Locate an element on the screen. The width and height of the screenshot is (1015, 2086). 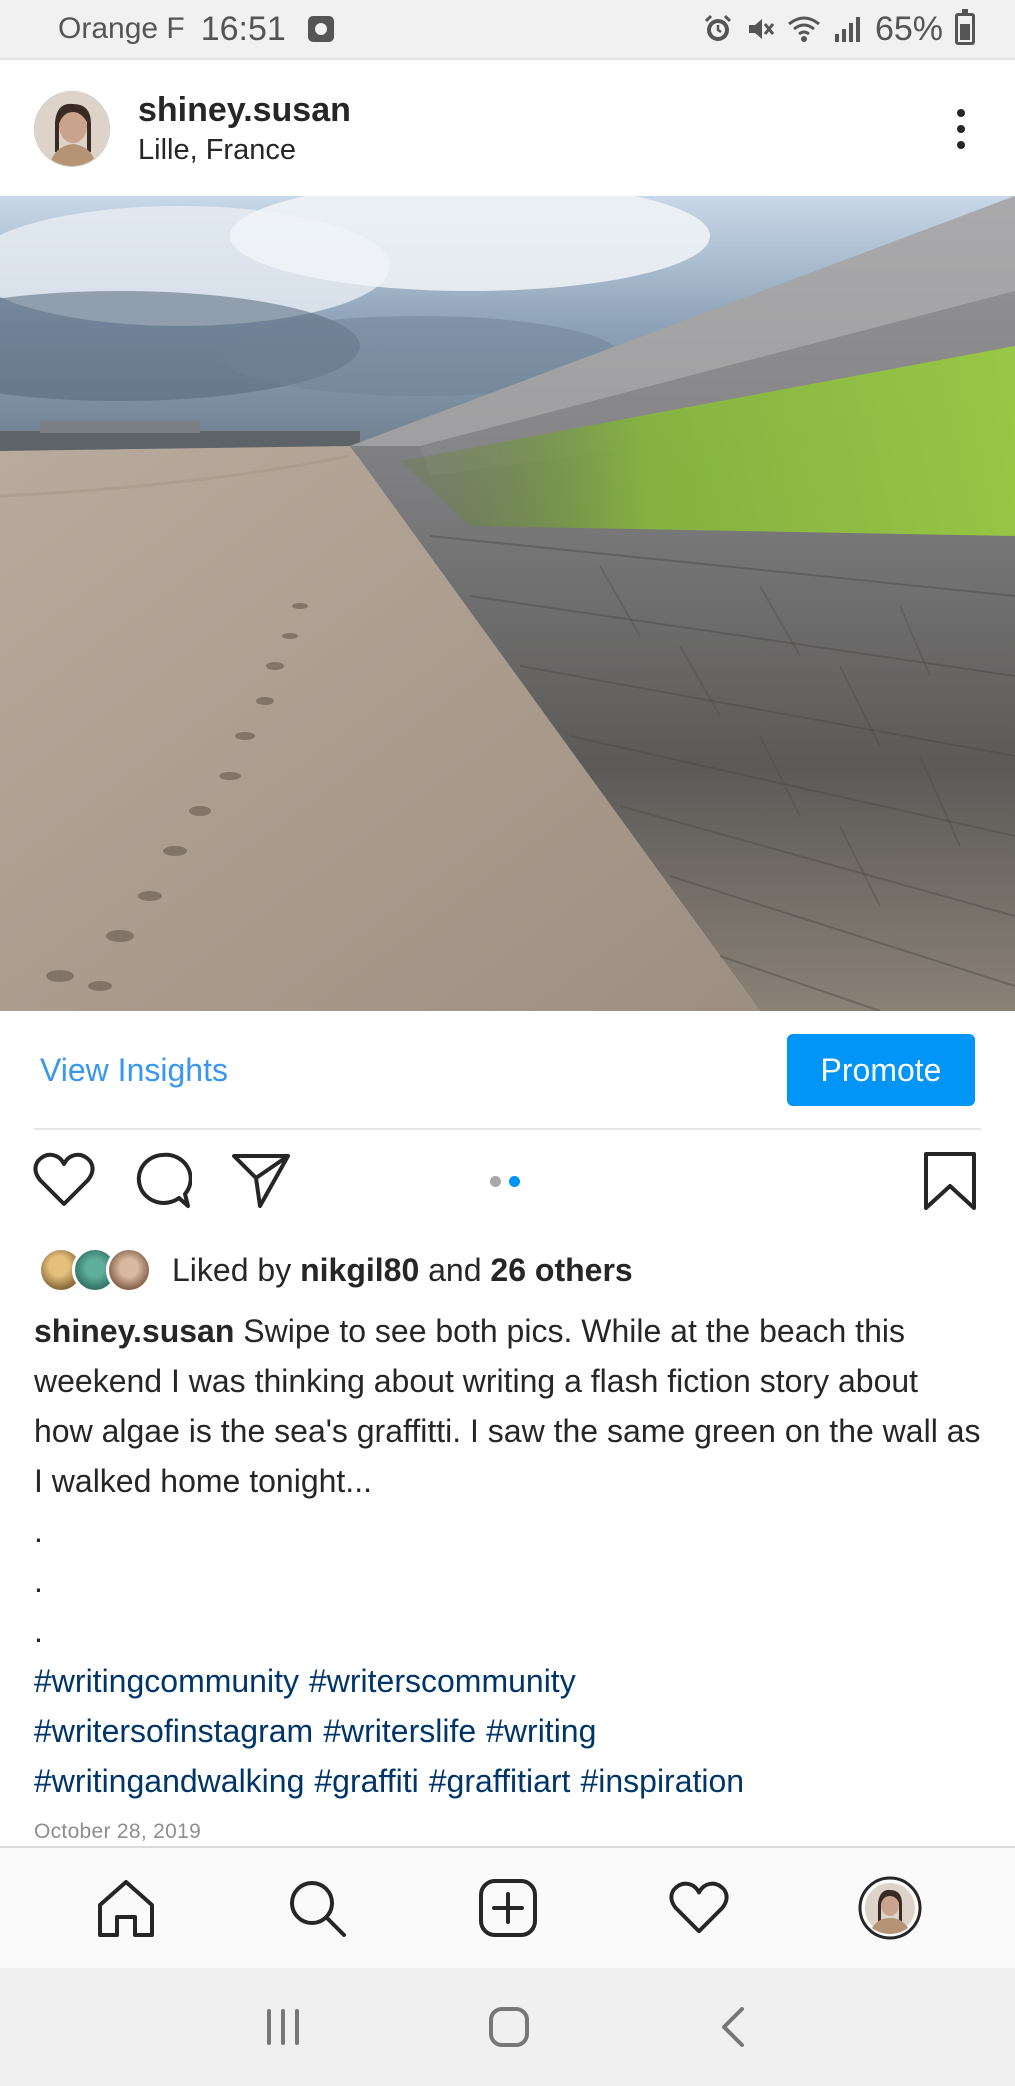
post-header: shiney.susan Lille, France is located at coordinates (507, 129).